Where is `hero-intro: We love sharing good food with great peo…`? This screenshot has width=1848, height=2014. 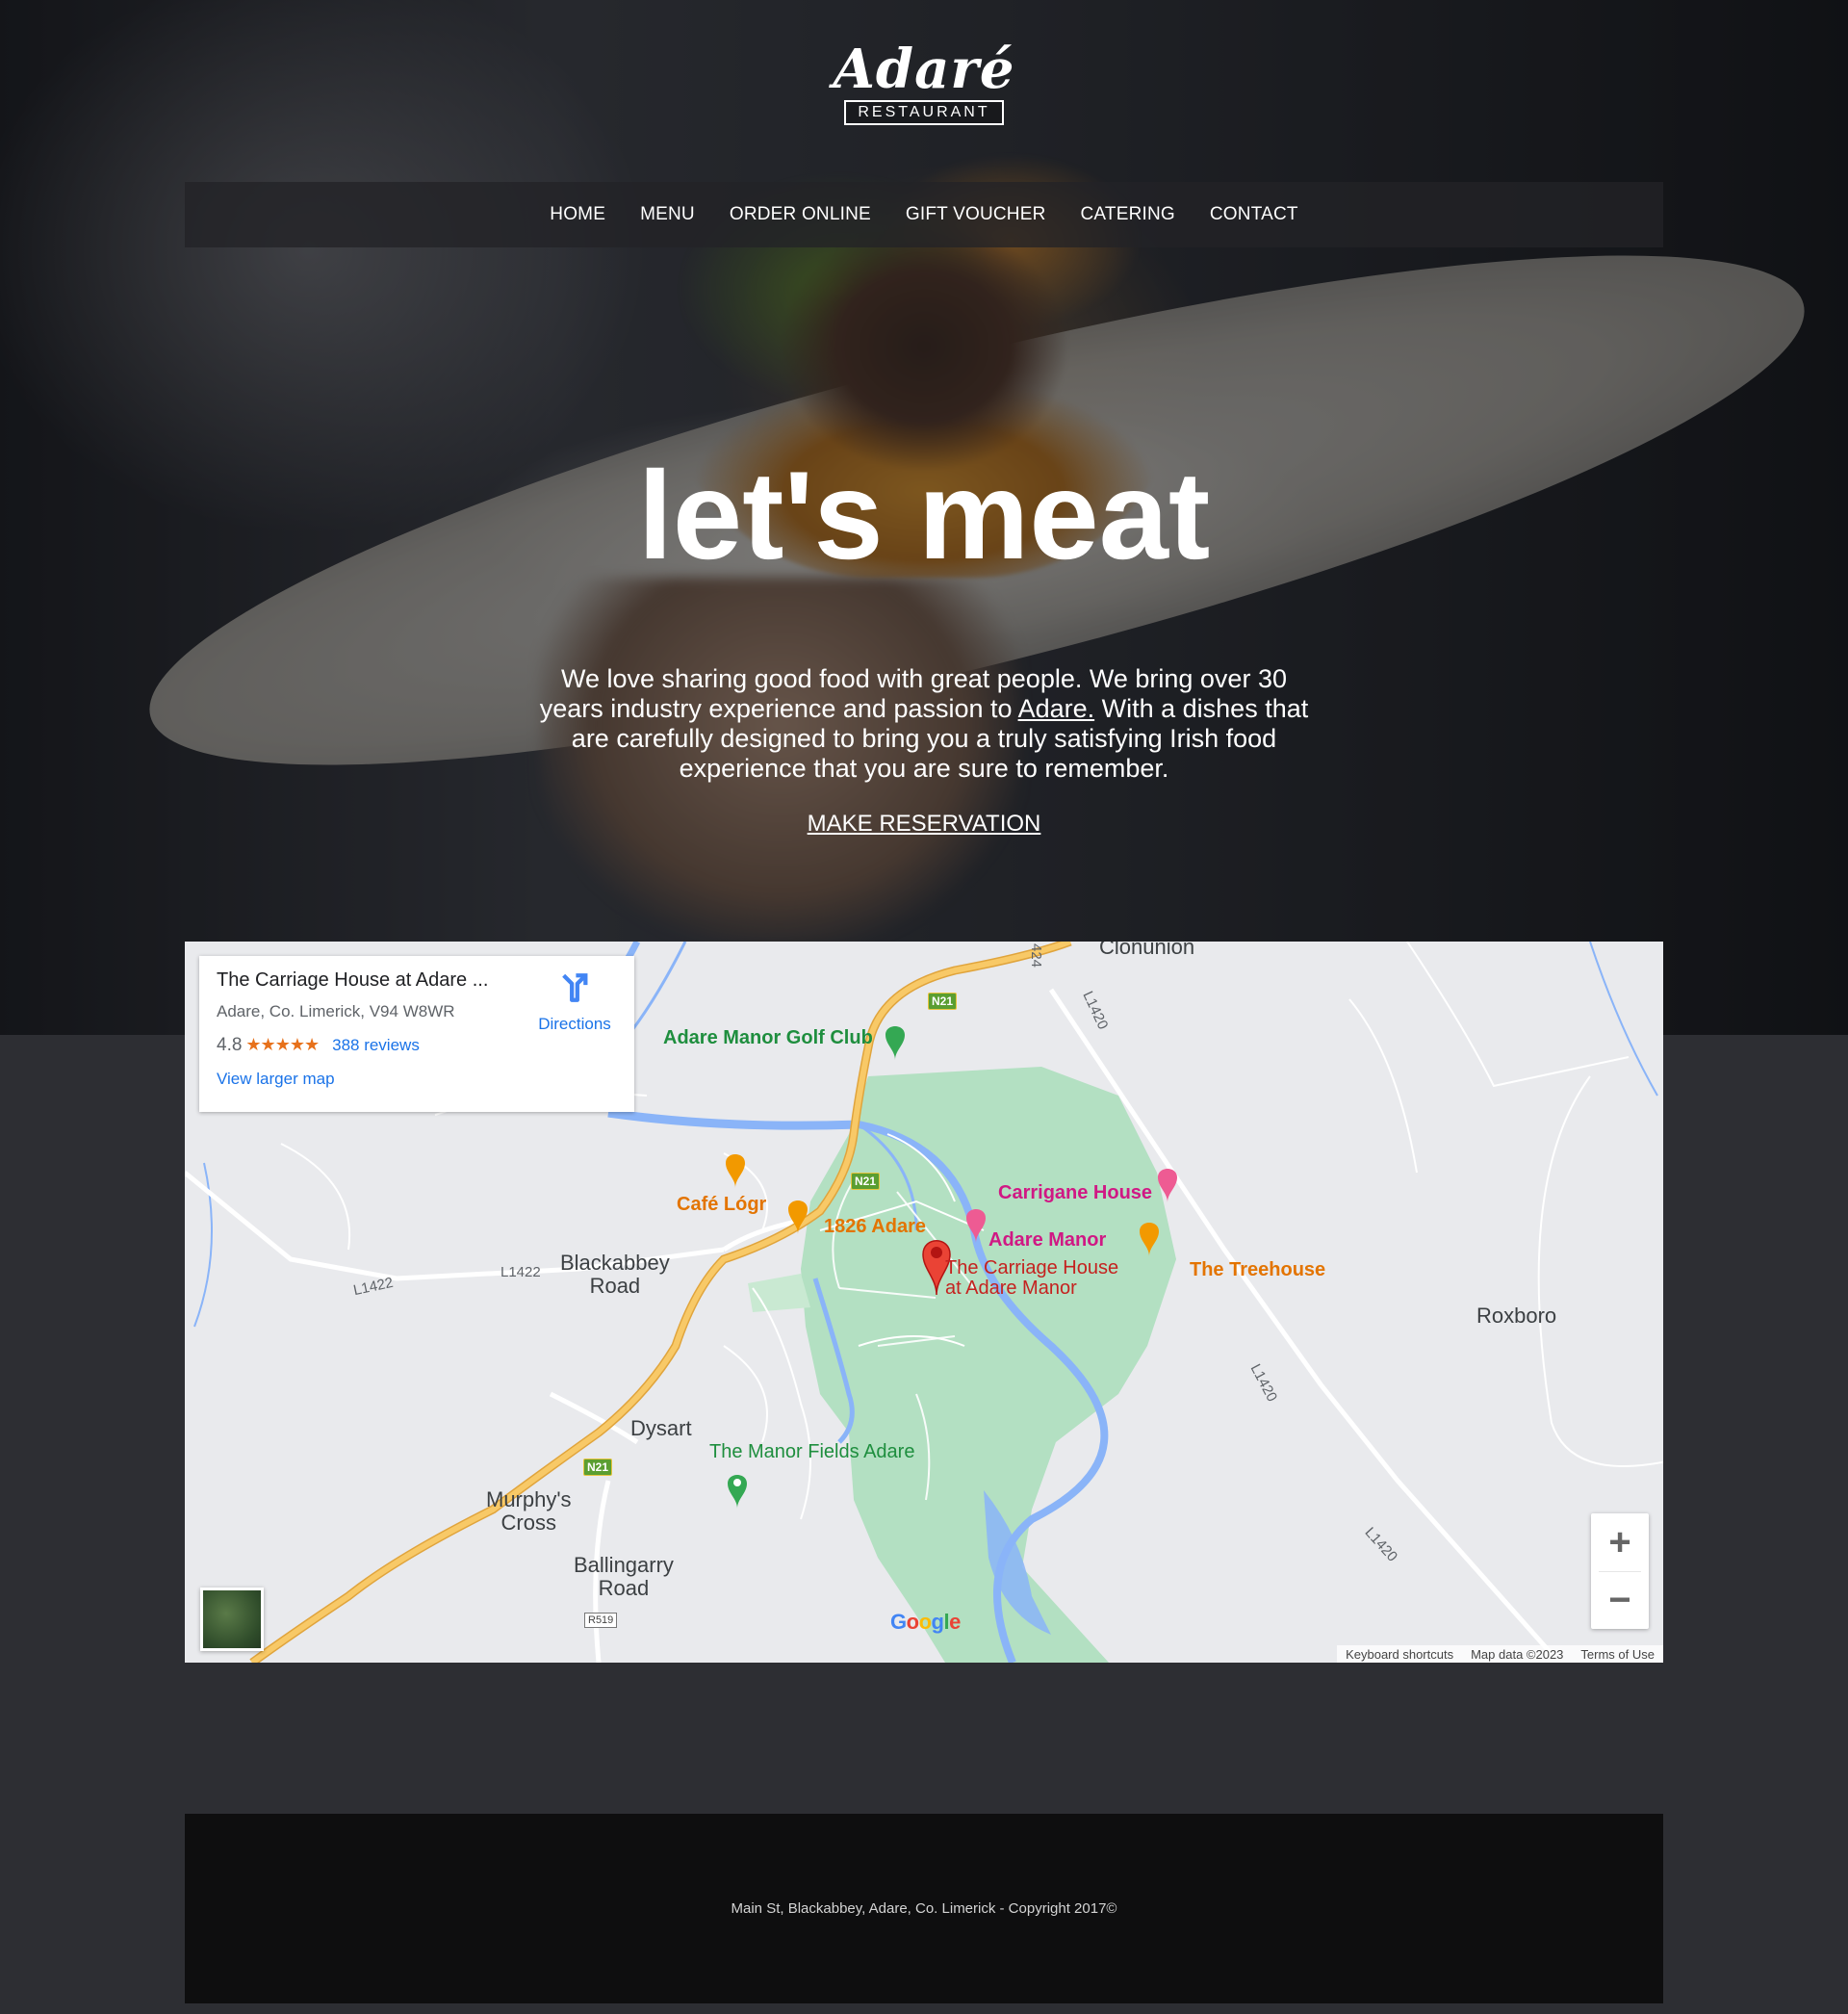 hero-intro: We love sharing good food with great peo… is located at coordinates (924, 724).